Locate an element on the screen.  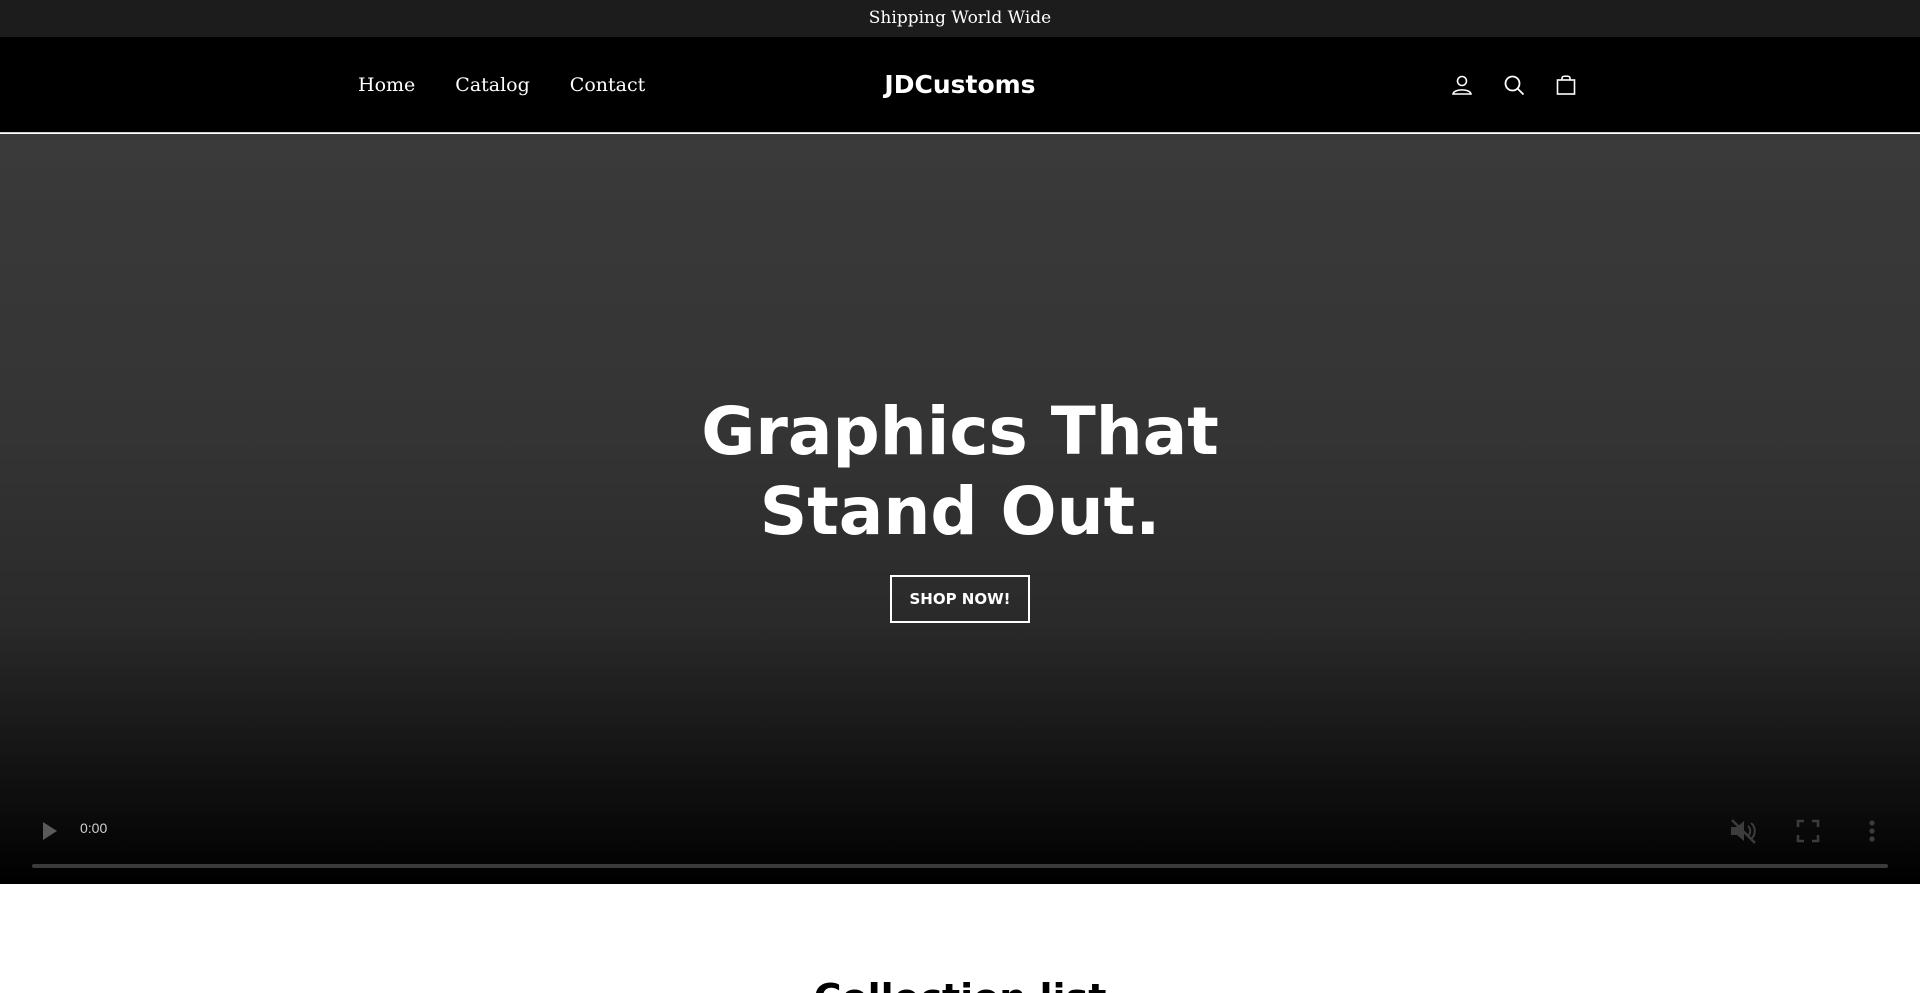
nav-link-contact: Contact is located at coordinates (607, 85).